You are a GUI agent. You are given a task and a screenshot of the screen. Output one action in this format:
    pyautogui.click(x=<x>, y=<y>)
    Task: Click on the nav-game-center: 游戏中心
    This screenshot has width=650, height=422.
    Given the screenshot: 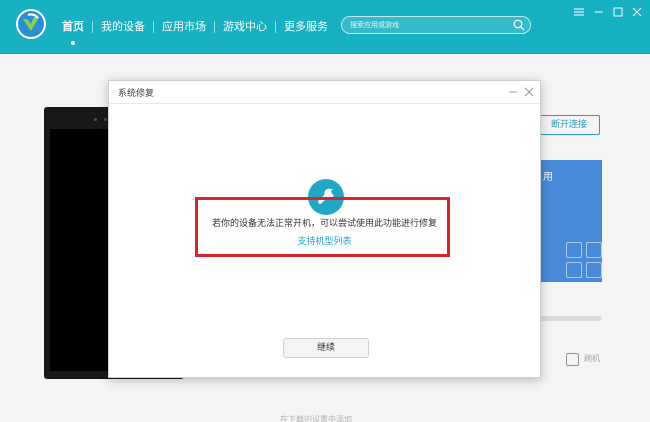 What is the action you would take?
    pyautogui.click(x=245, y=27)
    